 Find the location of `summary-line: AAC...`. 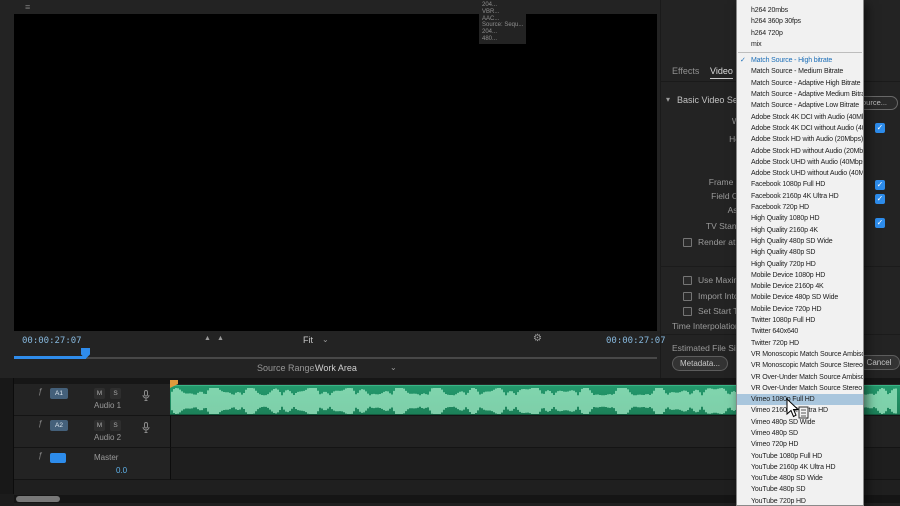

summary-line: AAC... is located at coordinates (491, 18).